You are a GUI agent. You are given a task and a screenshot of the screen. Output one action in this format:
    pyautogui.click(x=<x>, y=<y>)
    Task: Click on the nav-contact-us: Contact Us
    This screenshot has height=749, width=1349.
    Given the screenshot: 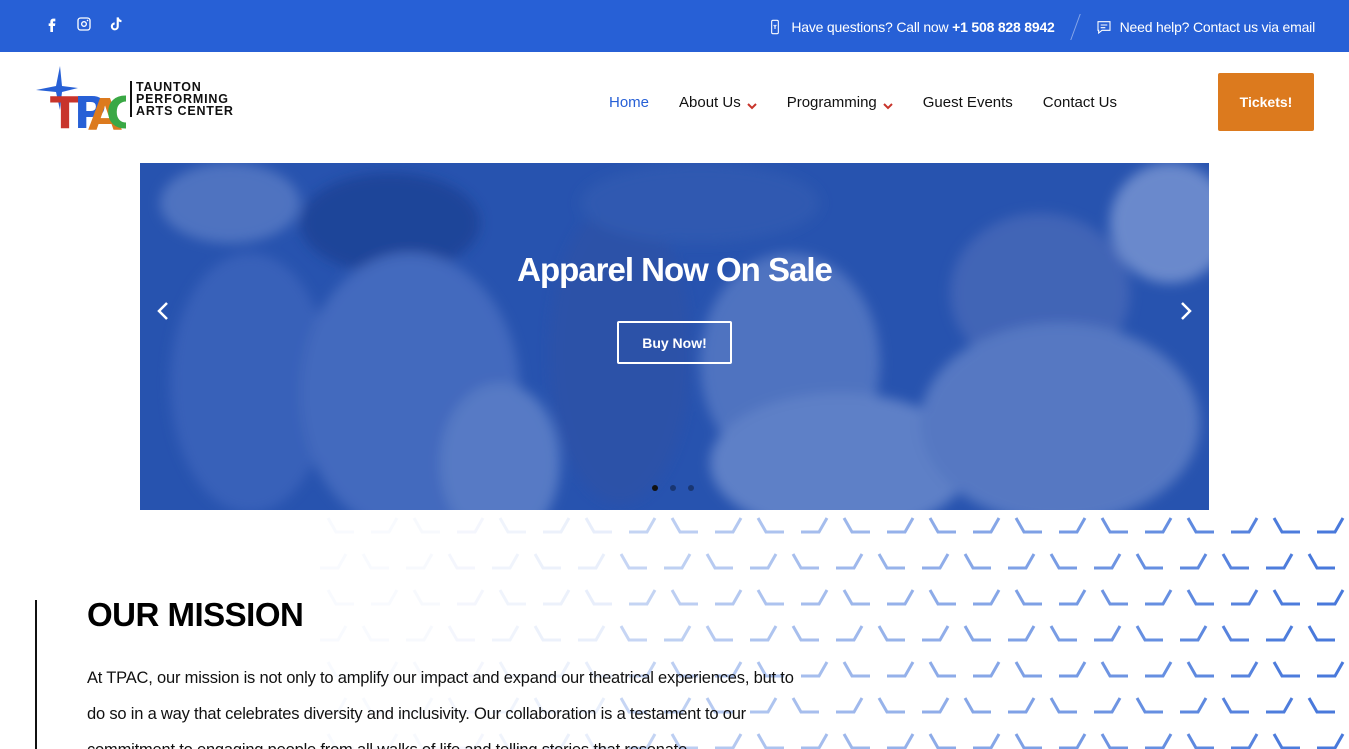 What is the action you would take?
    pyautogui.click(x=1080, y=102)
    